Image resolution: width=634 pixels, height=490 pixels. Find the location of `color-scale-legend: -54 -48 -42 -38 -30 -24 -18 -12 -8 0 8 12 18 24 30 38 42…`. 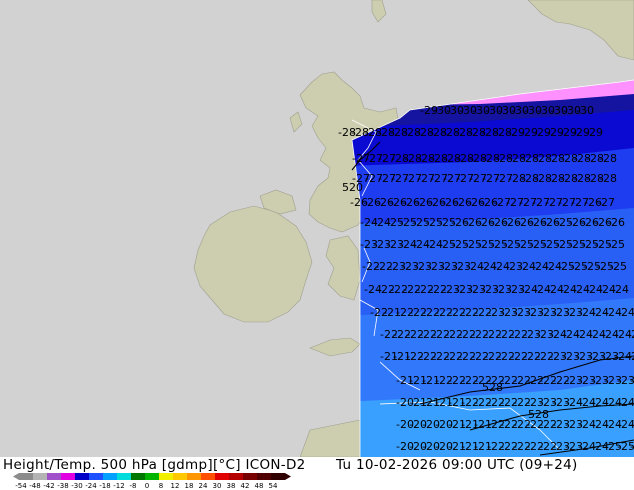

color-scale-legend: -54 -48 -42 -38 -30 -24 -18 -12 -8 0 8 12 18 24 30 38 42… is located at coordinates (152, 481).